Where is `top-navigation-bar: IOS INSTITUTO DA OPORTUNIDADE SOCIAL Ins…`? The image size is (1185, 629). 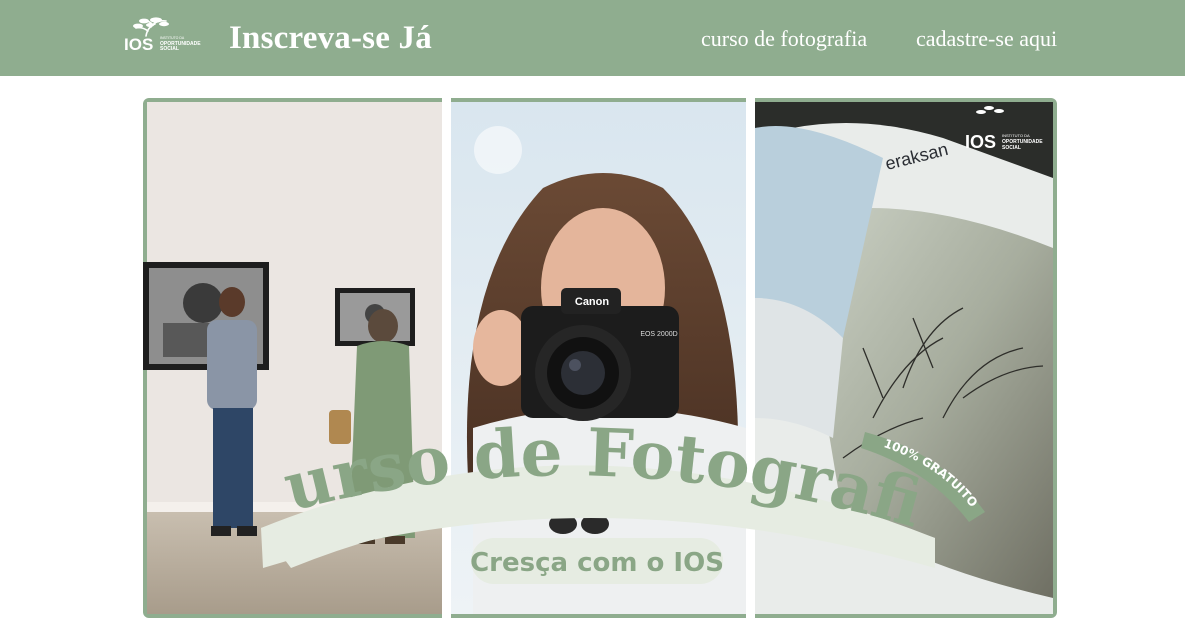 top-navigation-bar: IOS INSTITUTO DA OPORTUNIDADE SOCIAL Ins… is located at coordinates (592, 38).